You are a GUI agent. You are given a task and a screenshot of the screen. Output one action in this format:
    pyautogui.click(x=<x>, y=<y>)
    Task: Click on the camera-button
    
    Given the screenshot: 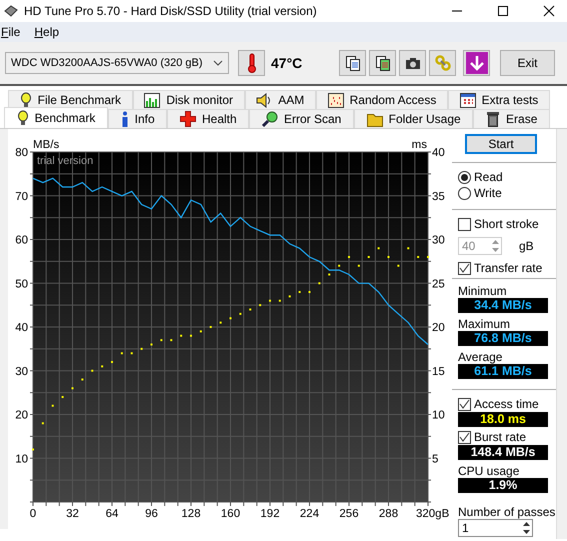 What is the action you would take?
    pyautogui.click(x=412, y=63)
    